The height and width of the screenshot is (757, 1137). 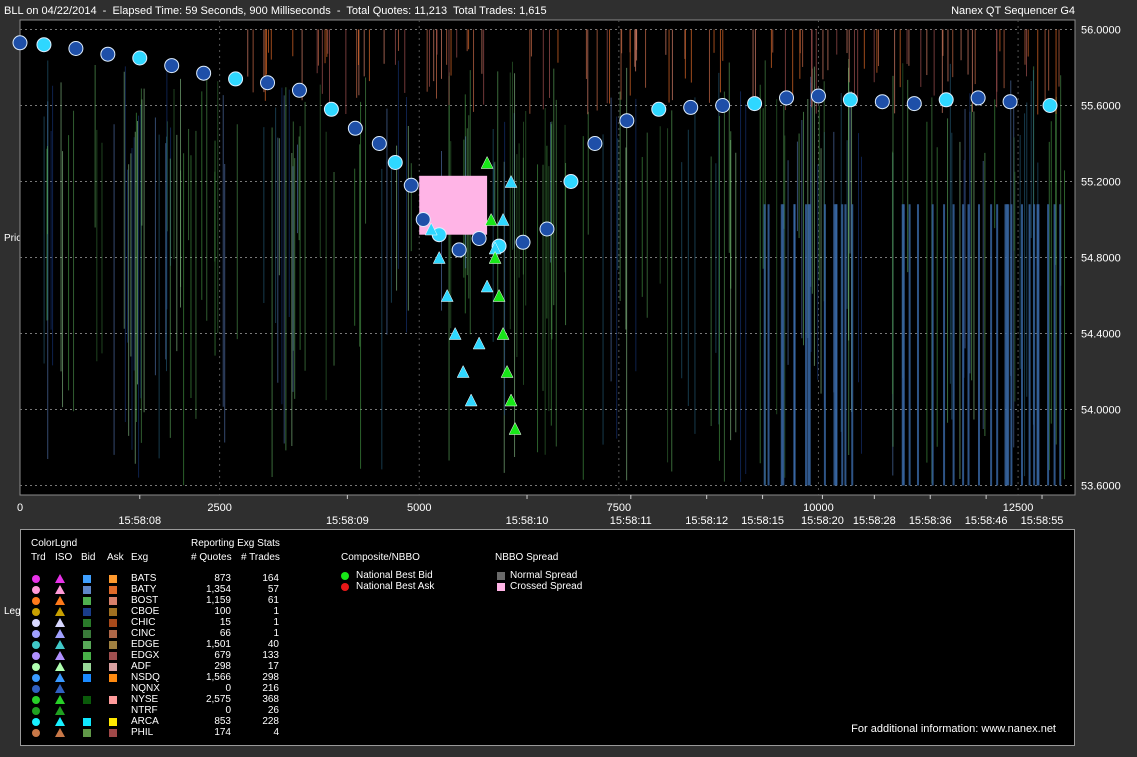 What do you see at coordinates (645, 586) in the screenshot?
I see `legend-crossed-spread: Crossed Spread` at bounding box center [645, 586].